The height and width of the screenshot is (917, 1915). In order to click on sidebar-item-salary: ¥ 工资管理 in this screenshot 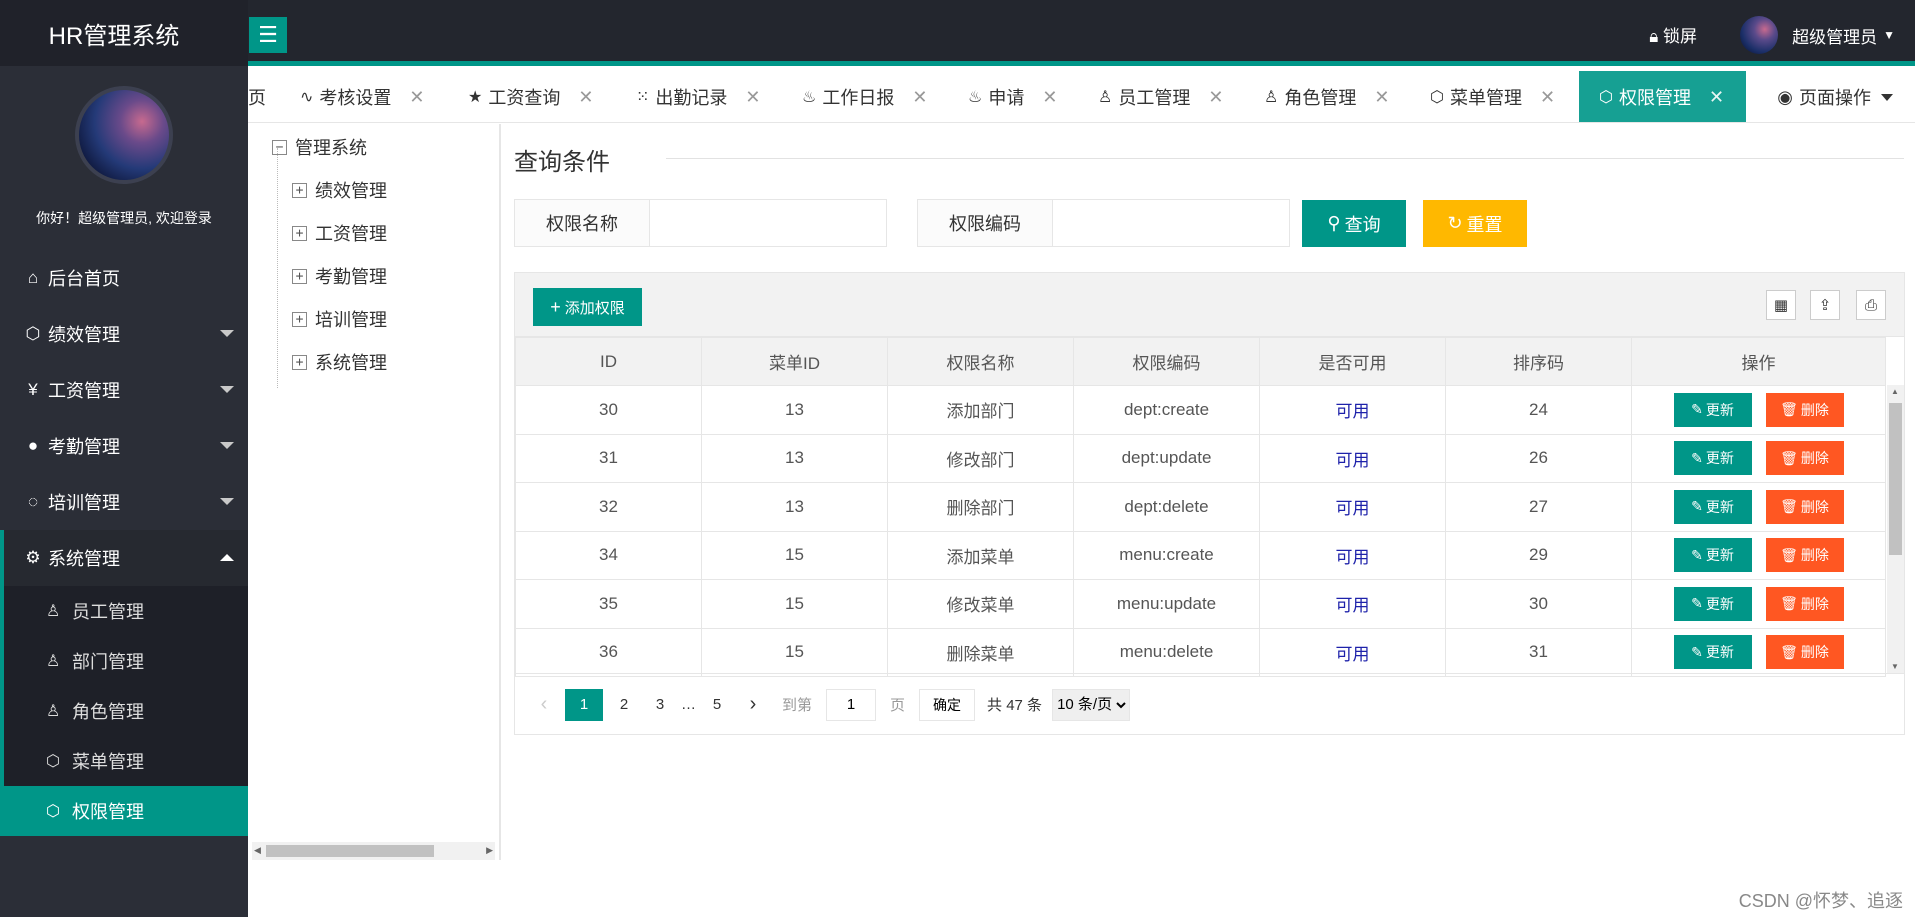, I will do `click(124, 390)`.